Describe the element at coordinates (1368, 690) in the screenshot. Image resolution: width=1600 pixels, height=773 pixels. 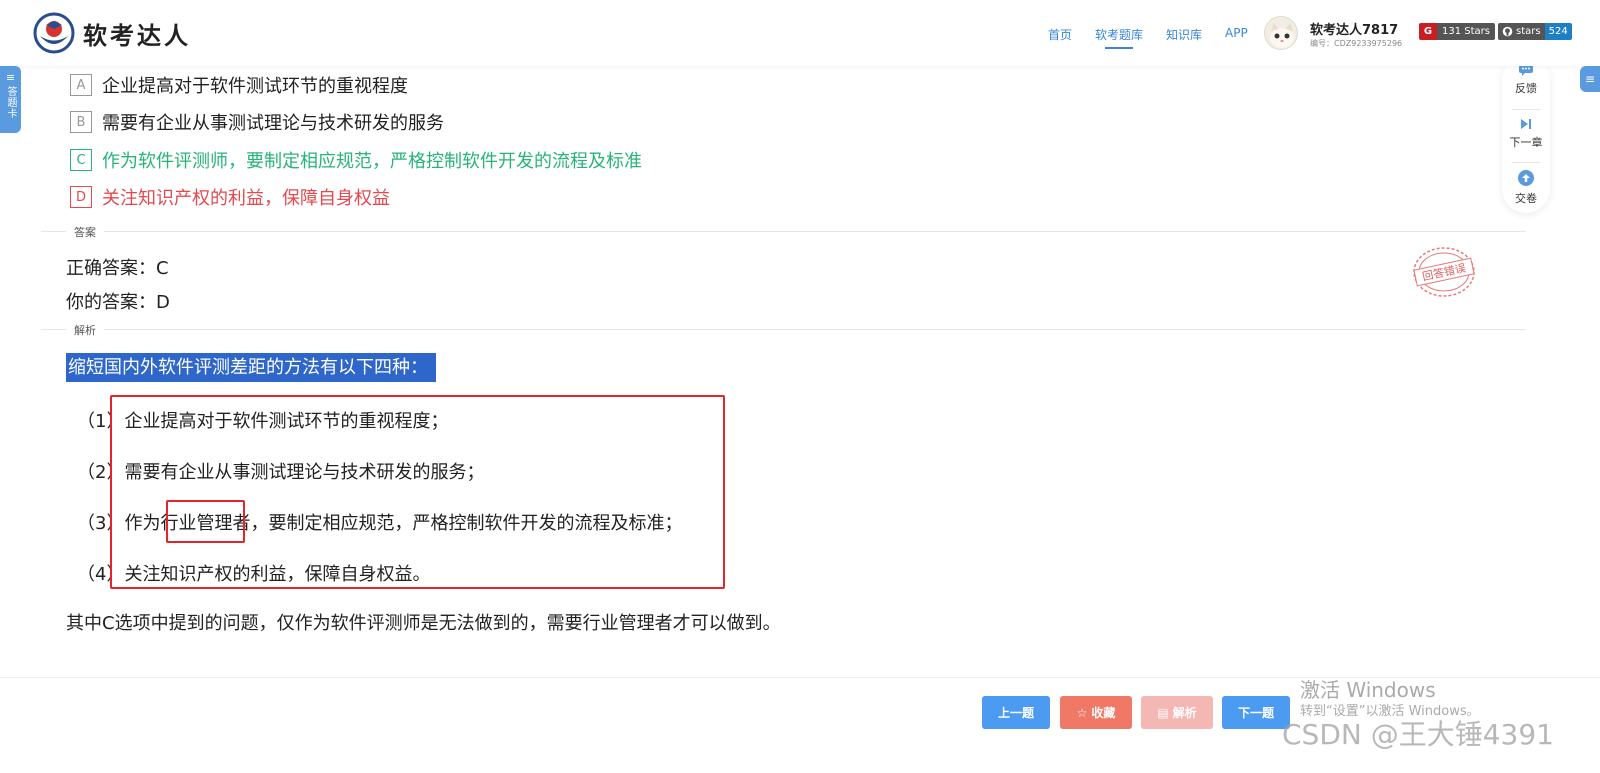
I see `windows-activation-title: 激活 Windows` at that location.